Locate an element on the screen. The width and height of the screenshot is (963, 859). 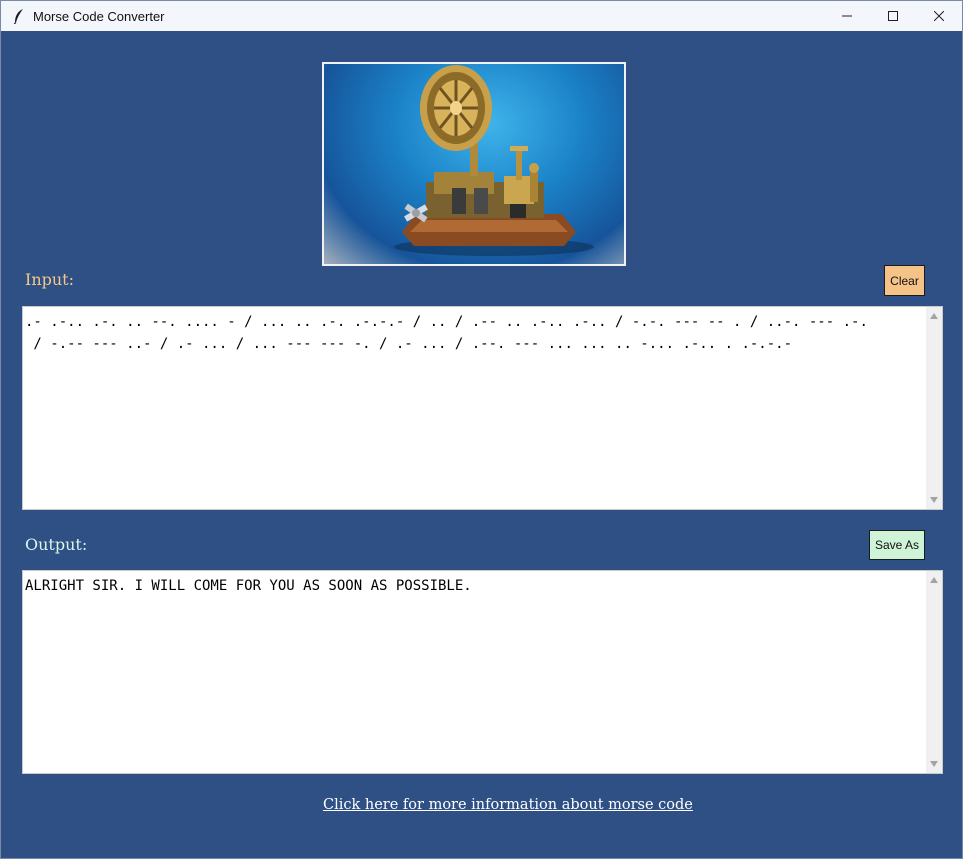
window-controls is located at coordinates (893, 16).